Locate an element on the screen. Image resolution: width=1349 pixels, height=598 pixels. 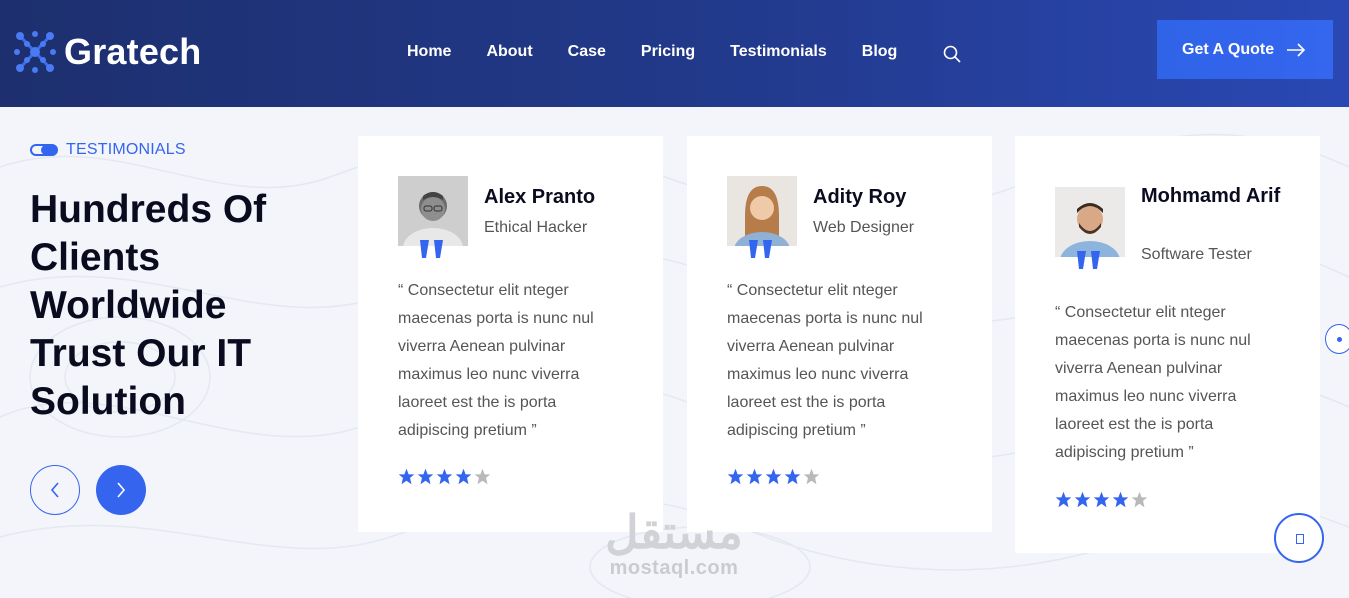
square-icon is located at coordinates (1300, 539).